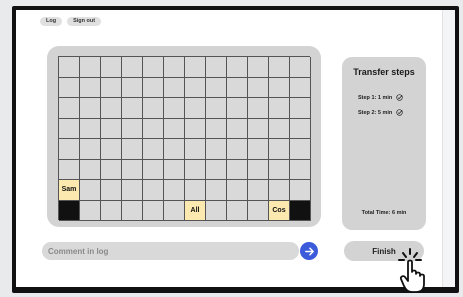 The width and height of the screenshot is (463, 297). I want to click on send-comment-button, so click(309, 251).